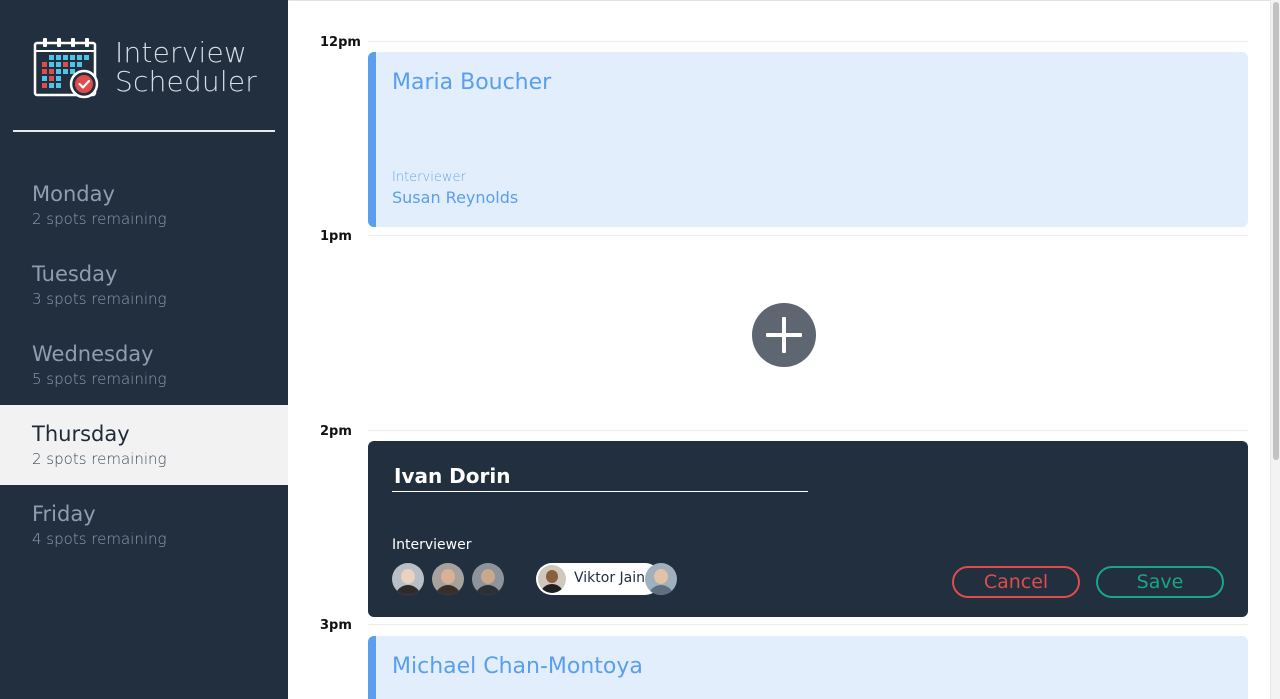  I want to click on calendar-check-icon, so click(66, 68).